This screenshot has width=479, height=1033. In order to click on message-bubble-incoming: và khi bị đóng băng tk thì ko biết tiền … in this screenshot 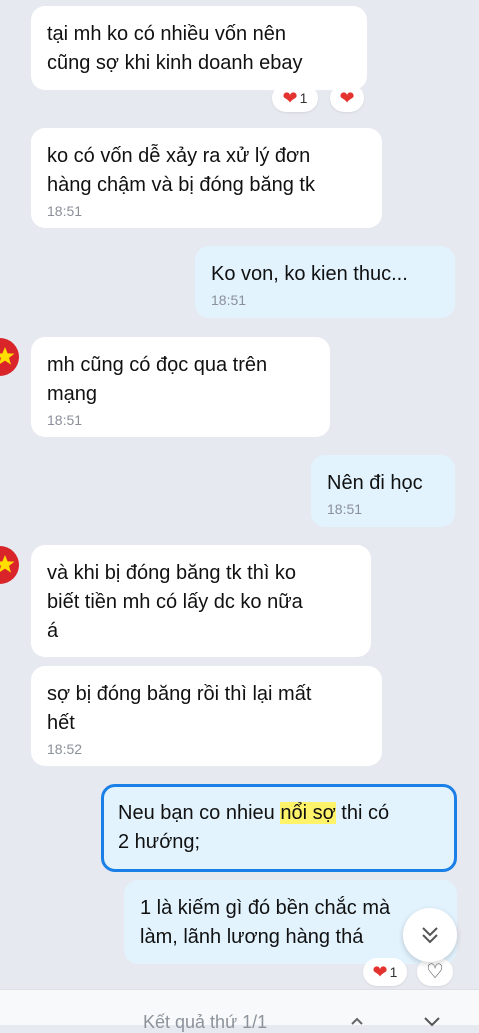, I will do `click(201, 601)`.